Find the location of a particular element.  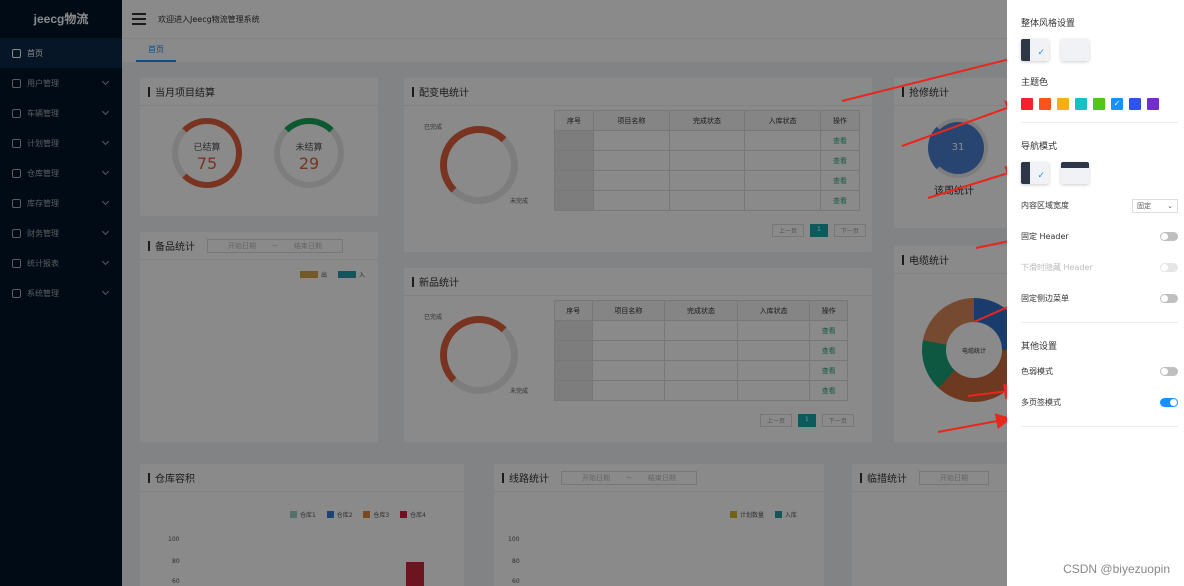

theme-color-cyan is located at coordinates (1081, 104).